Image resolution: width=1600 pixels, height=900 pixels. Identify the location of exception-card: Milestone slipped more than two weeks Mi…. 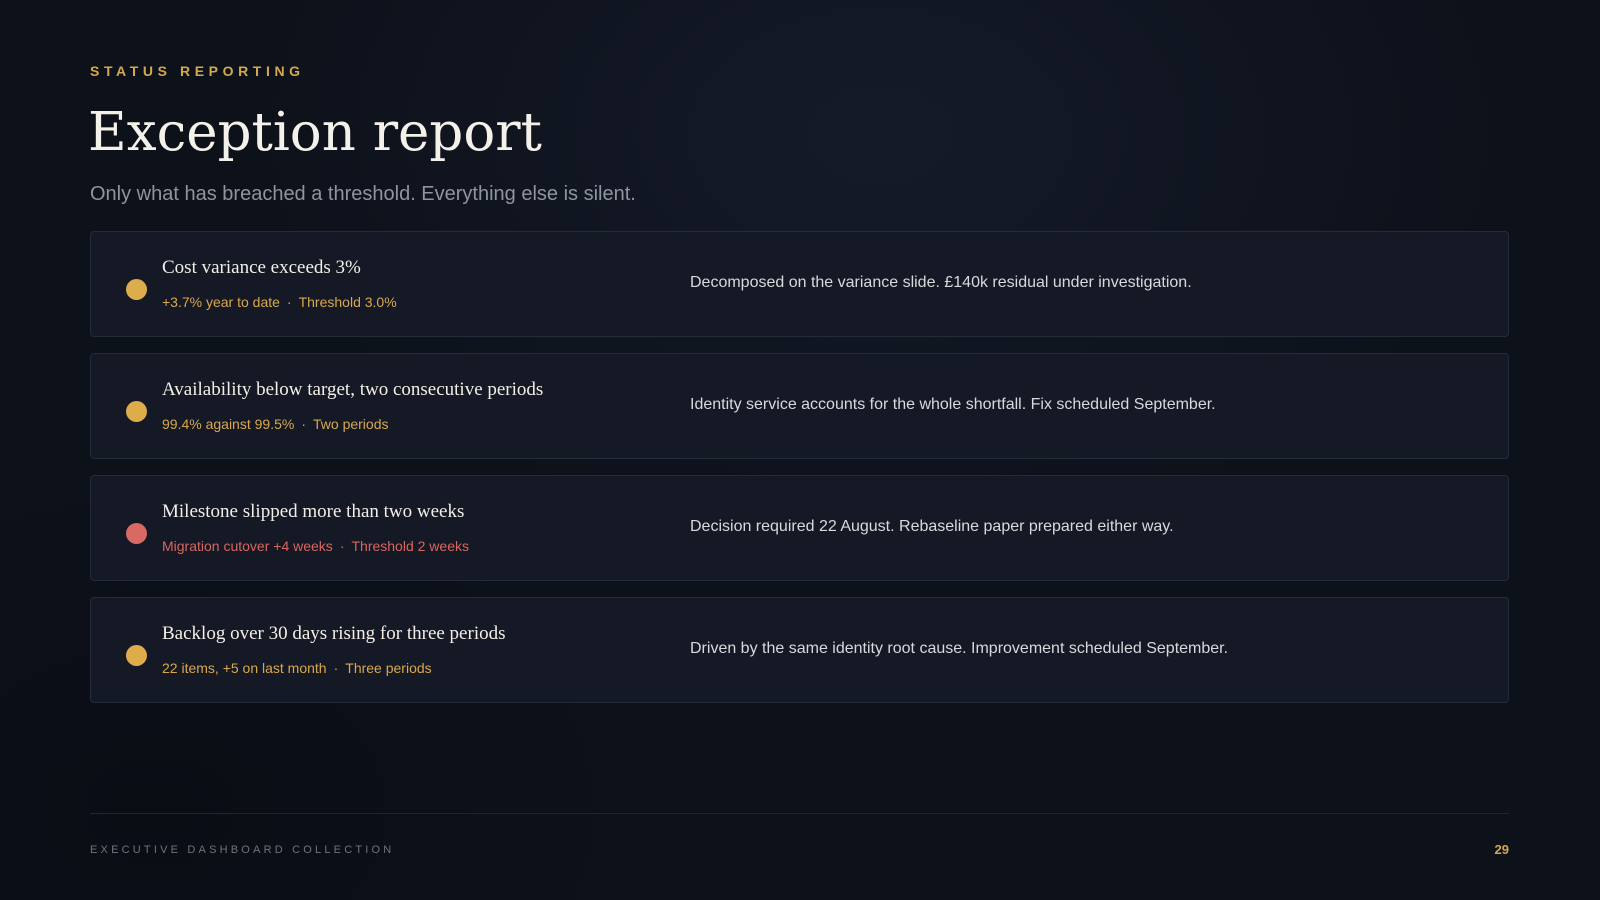
(799, 528).